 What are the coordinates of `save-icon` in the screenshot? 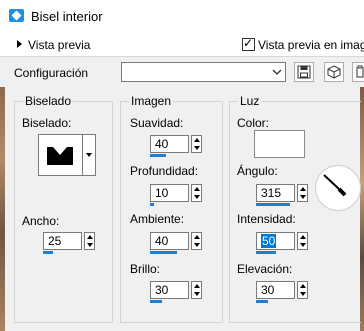 It's located at (304, 72).